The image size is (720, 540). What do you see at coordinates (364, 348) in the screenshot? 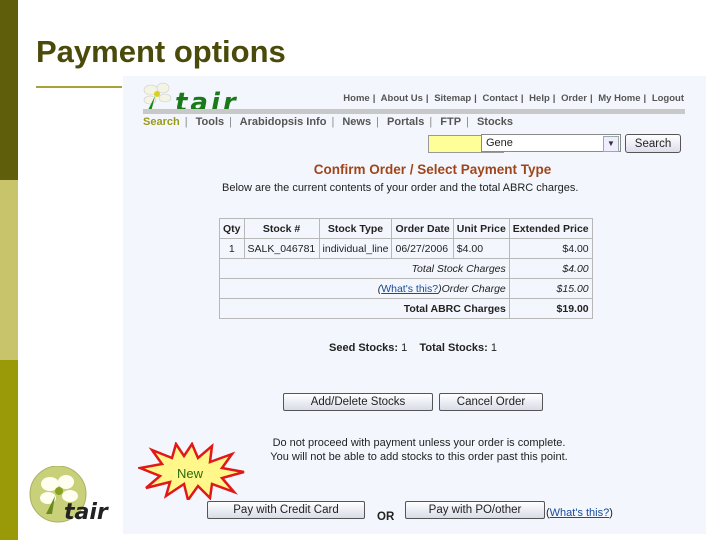
I see `seed-stocks-label: Seed Stocks:` at bounding box center [364, 348].